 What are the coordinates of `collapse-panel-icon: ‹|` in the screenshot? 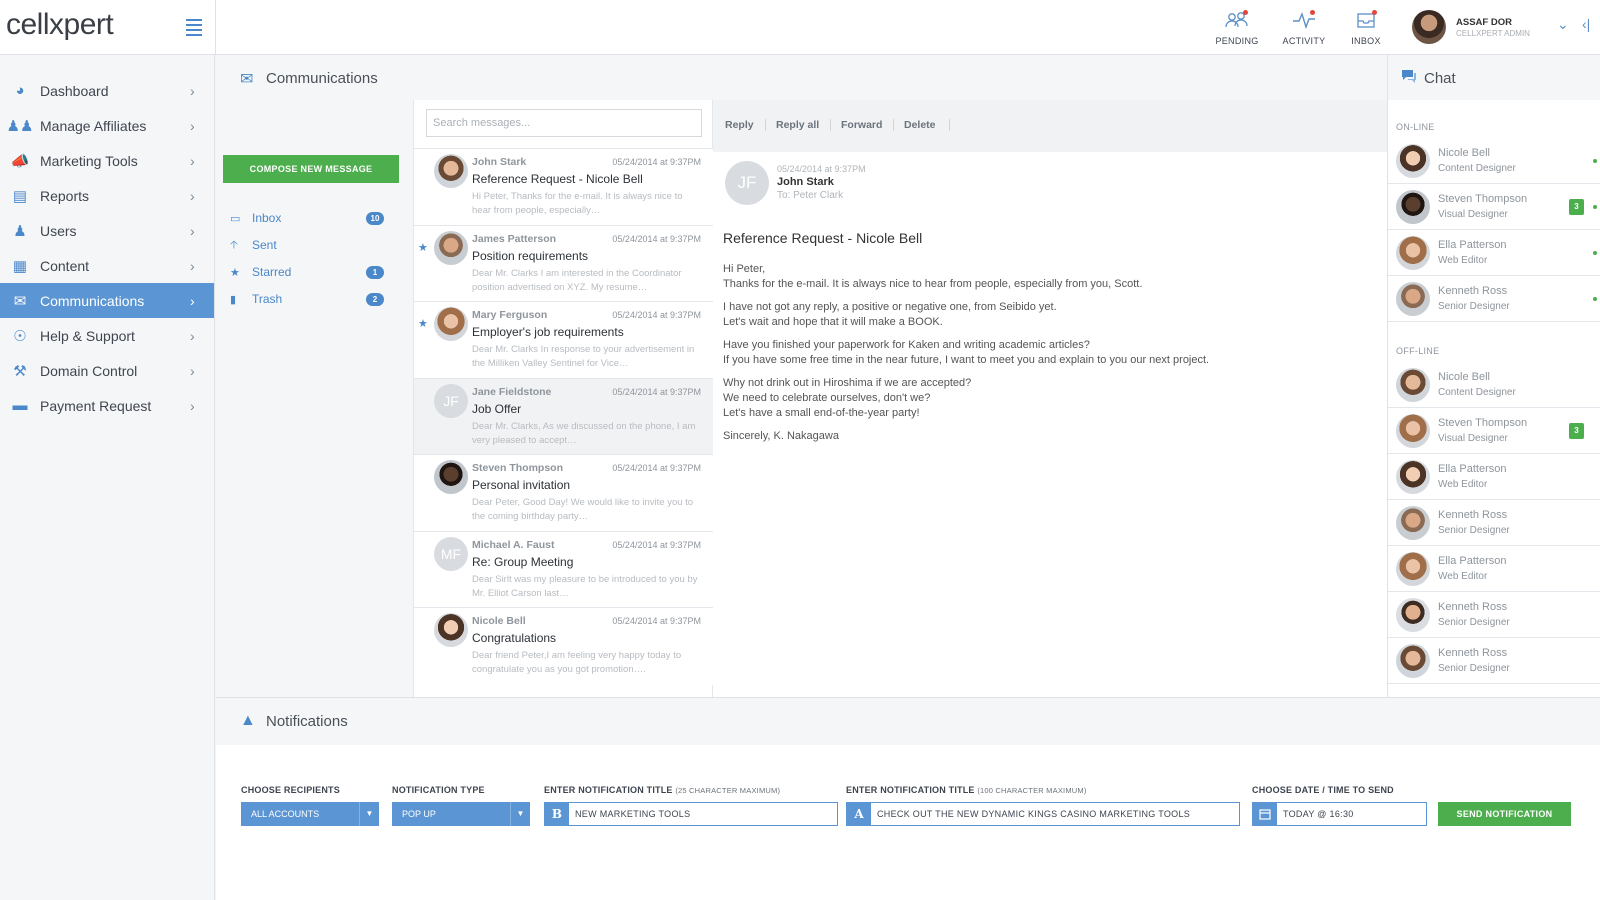 It's located at (1586, 24).